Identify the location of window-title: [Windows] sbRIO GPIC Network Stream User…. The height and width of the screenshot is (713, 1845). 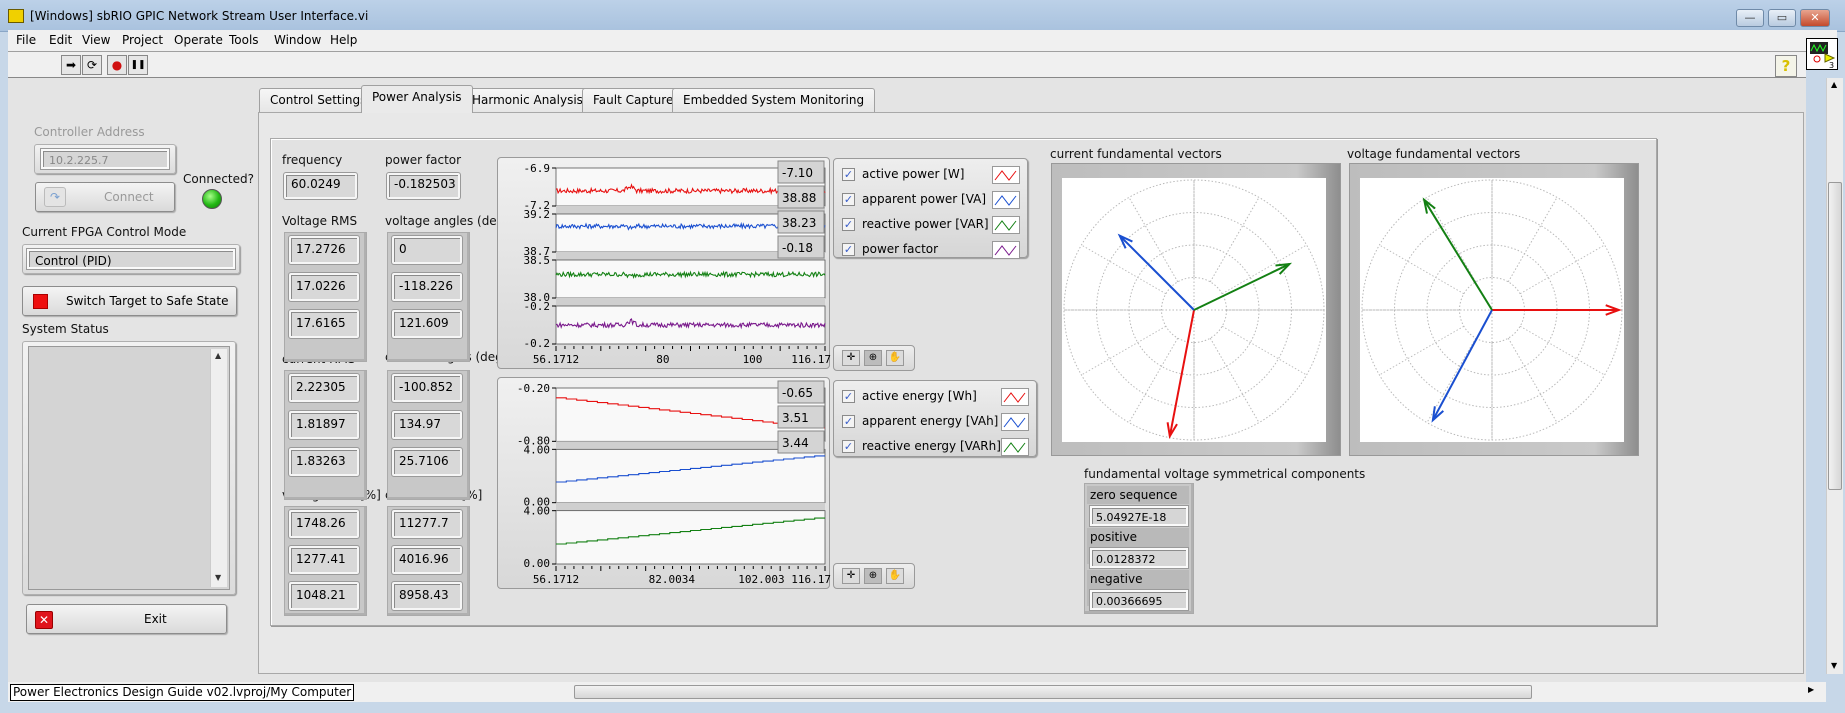
(199, 16).